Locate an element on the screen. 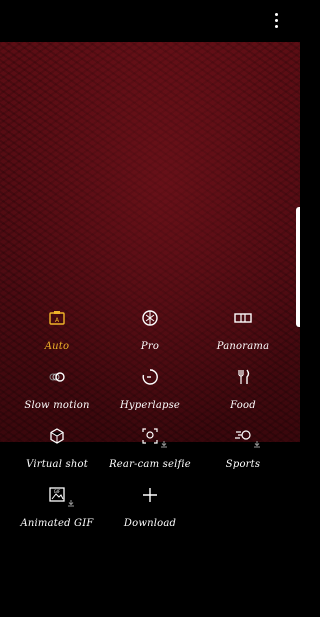 The image size is (320, 617). mode-sports: Sports is located at coordinates (243, 447).